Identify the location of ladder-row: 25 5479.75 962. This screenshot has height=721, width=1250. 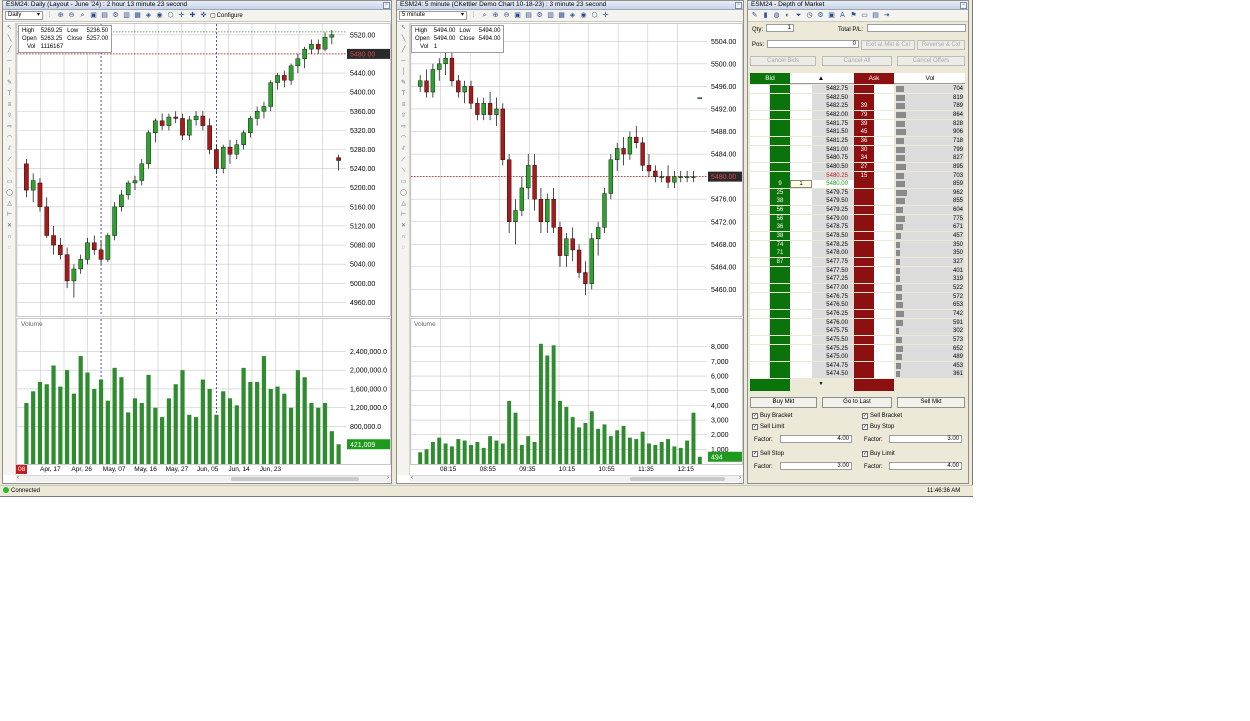
(857, 192).